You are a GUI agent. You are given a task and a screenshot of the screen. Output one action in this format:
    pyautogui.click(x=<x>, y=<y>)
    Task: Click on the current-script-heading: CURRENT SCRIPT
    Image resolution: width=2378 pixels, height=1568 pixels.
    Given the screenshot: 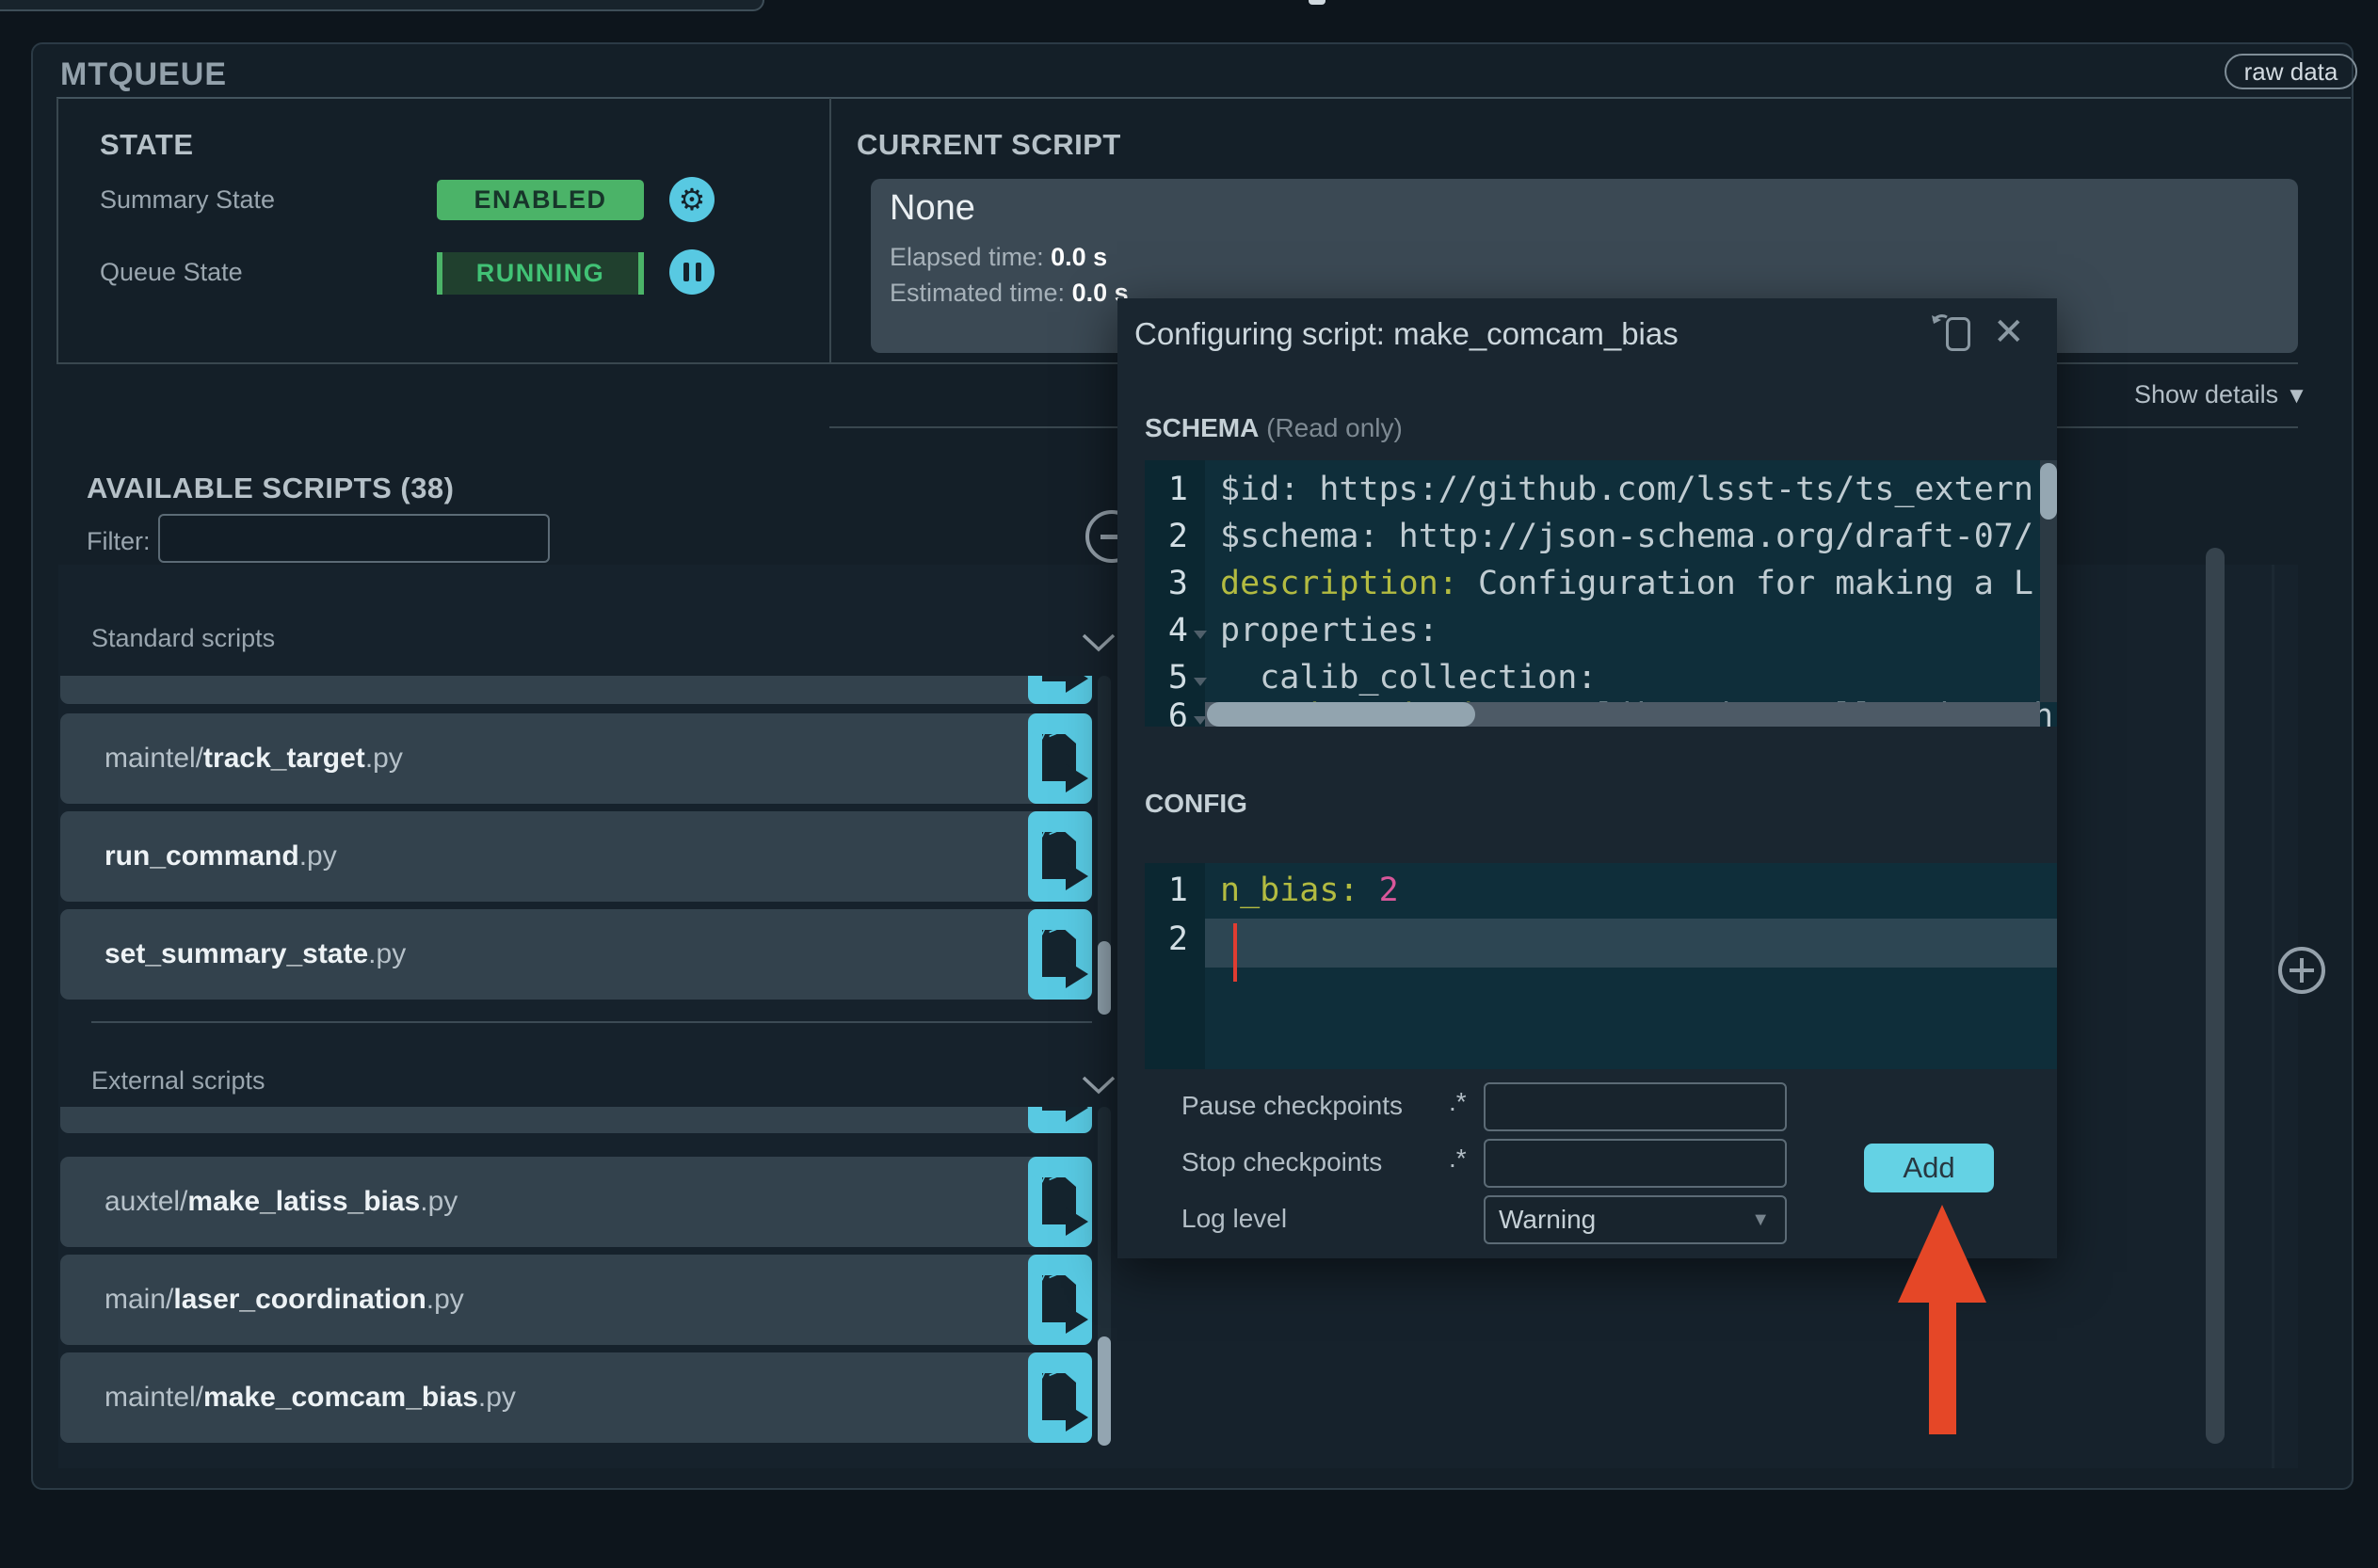 What is the action you would take?
    pyautogui.click(x=989, y=144)
    